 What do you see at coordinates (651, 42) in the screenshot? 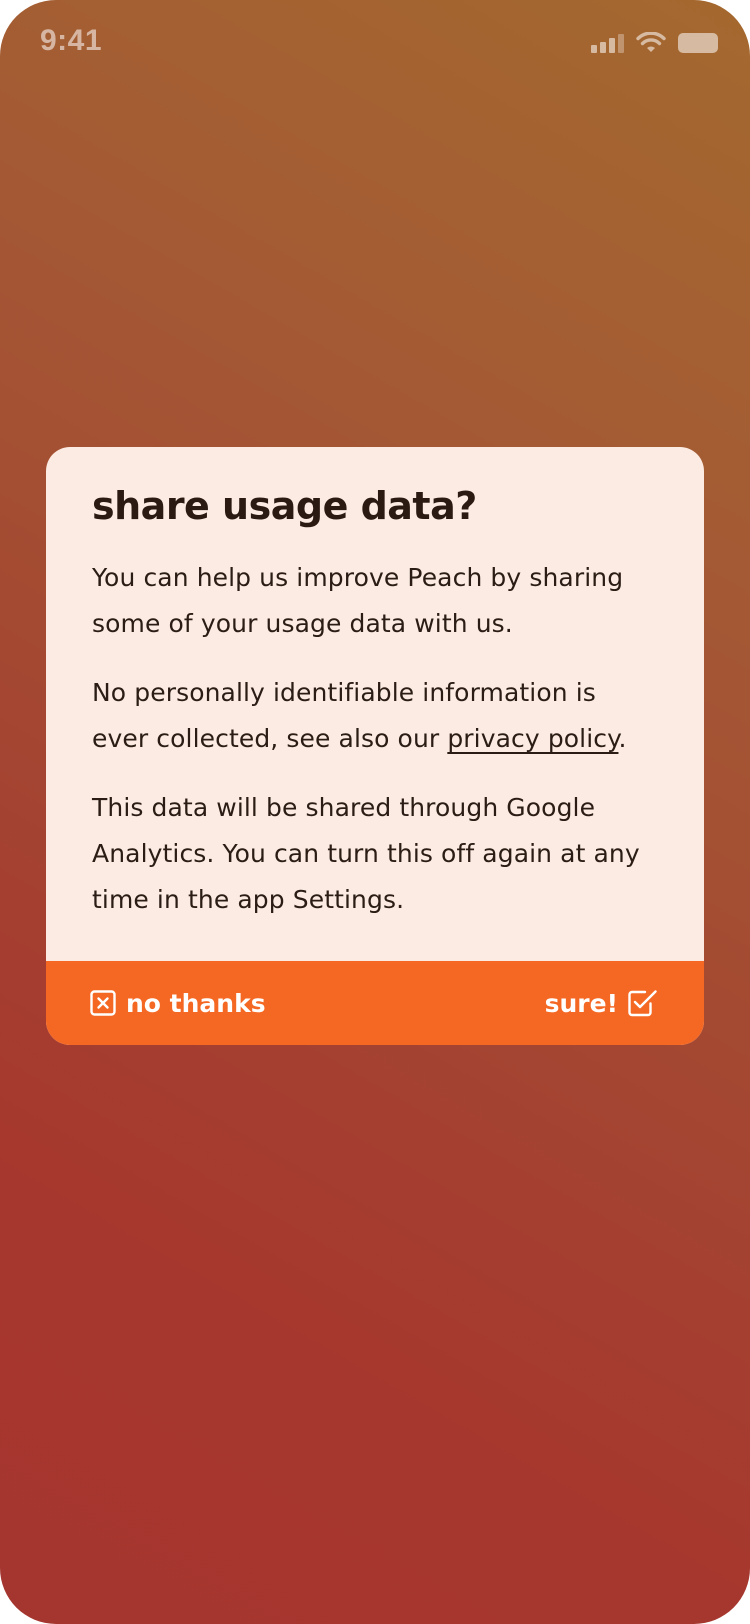
I see `wifi-icon` at bounding box center [651, 42].